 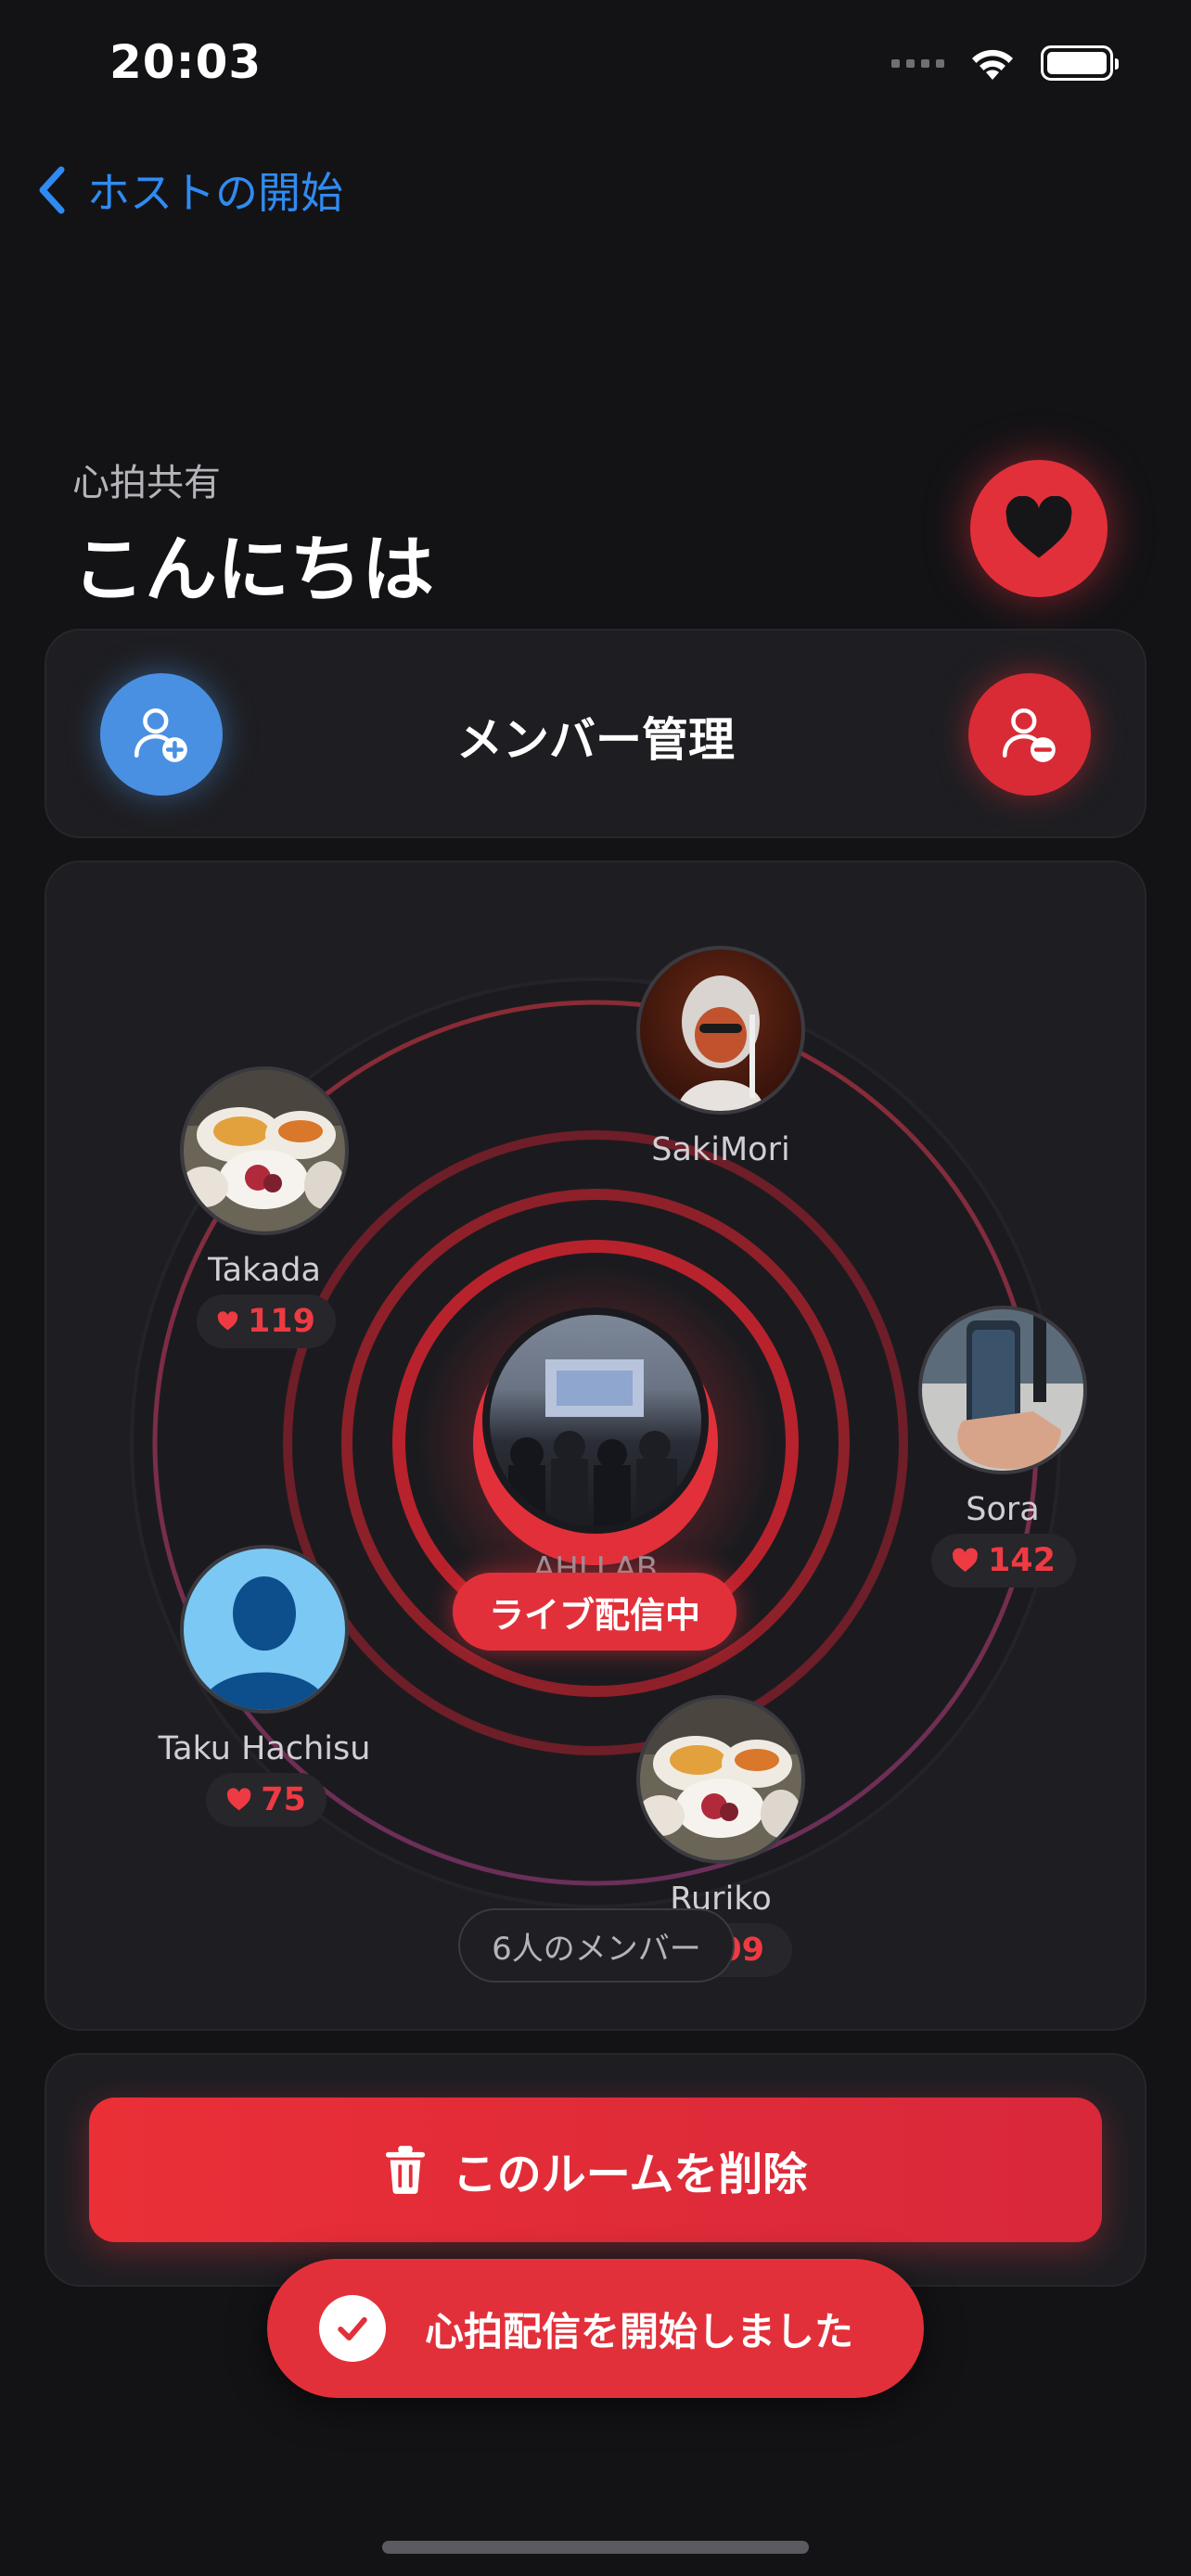 I want to click on member-avatar-taku-hachisu, so click(x=264, y=1629).